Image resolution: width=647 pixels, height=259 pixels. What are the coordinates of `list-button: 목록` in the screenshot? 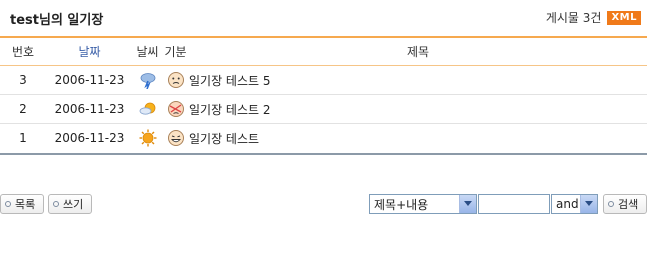 It's located at (22, 204).